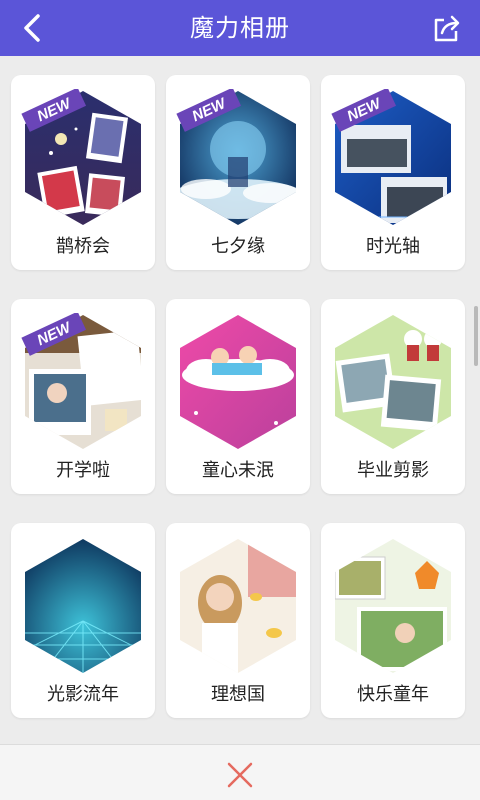 This screenshot has width=480, height=800. I want to click on template-card-biyejianying: 毕业剪影, so click(393, 396).